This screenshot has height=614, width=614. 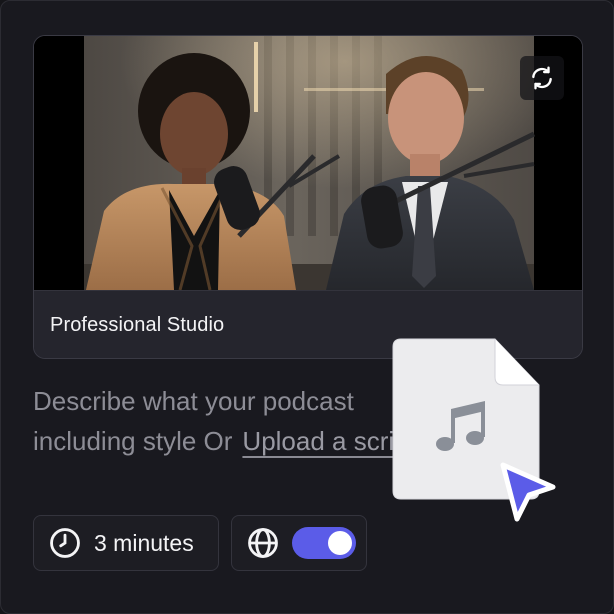 I want to click on swap-icon, so click(x=542, y=78).